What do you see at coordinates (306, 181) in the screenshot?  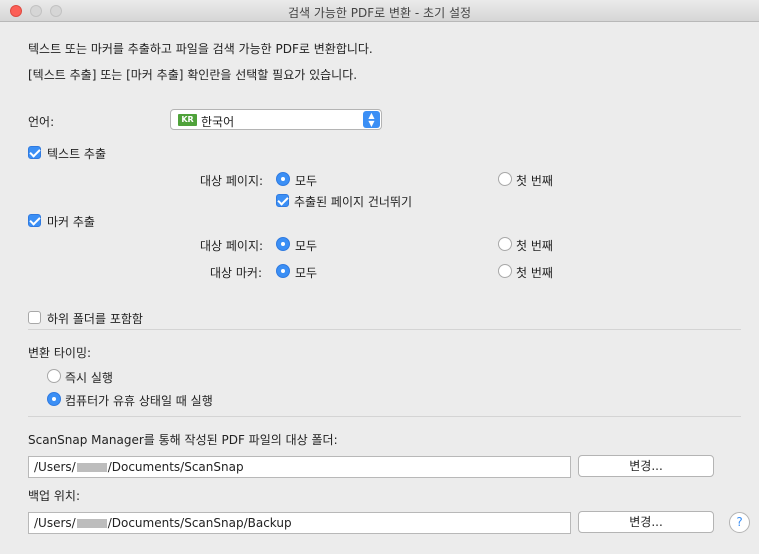 I see `text-pages-all-label: 모두` at bounding box center [306, 181].